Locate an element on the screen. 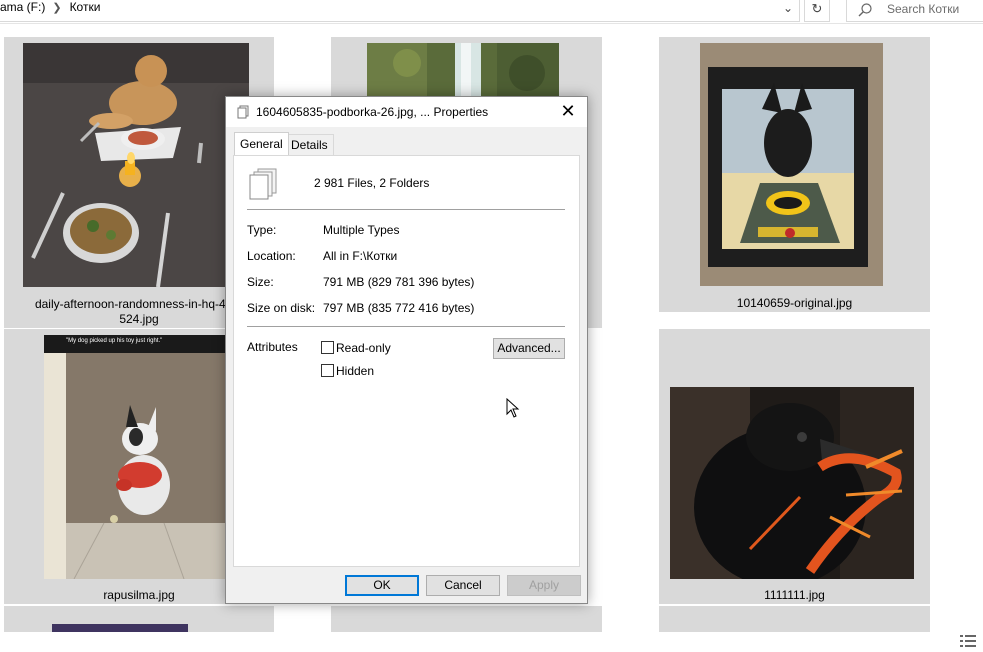 This screenshot has width=983, height=652. readonly-checkbox is located at coordinates (327, 347).